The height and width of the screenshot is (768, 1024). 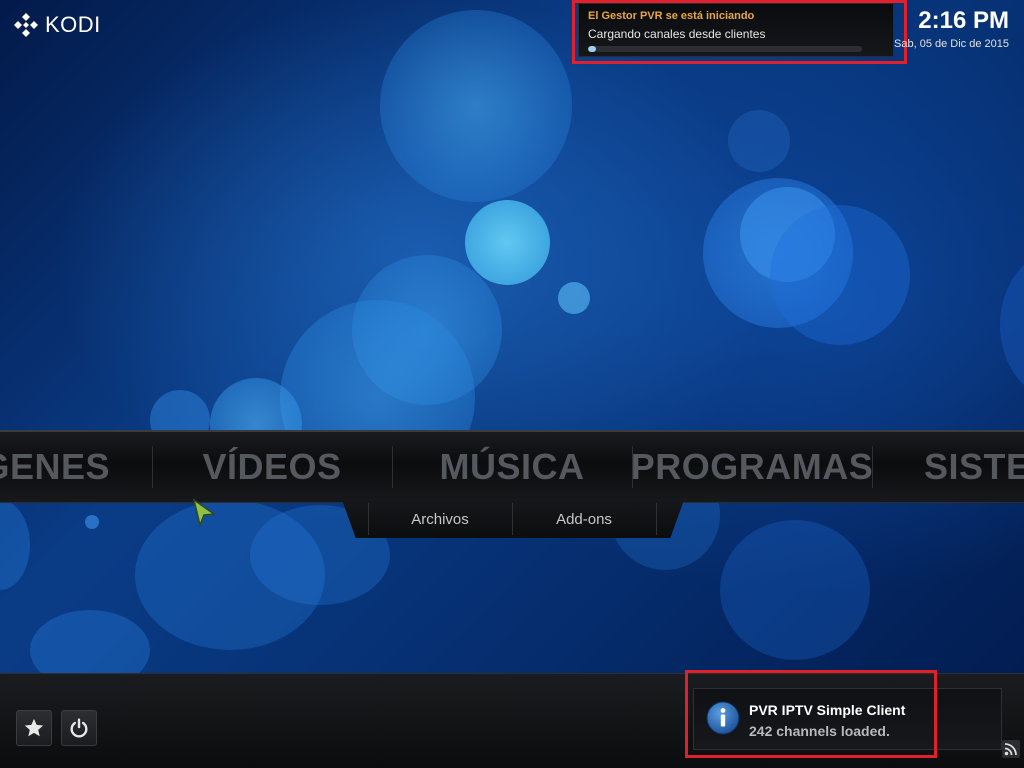 What do you see at coordinates (204, 513) in the screenshot?
I see `mouse-pointer-icon` at bounding box center [204, 513].